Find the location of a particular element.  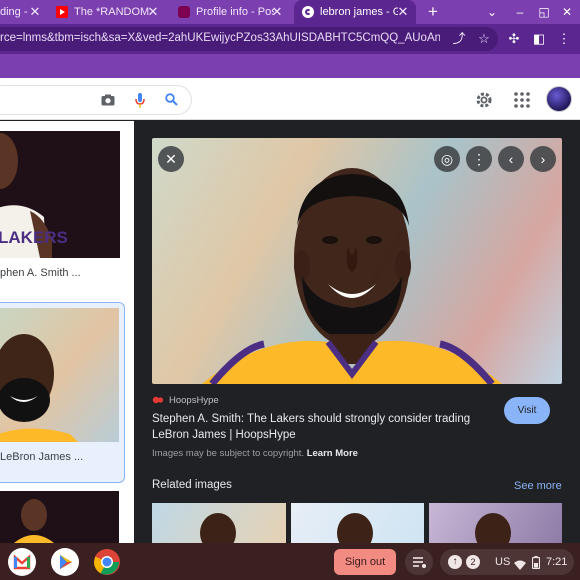

playlist-button is located at coordinates (419, 562).